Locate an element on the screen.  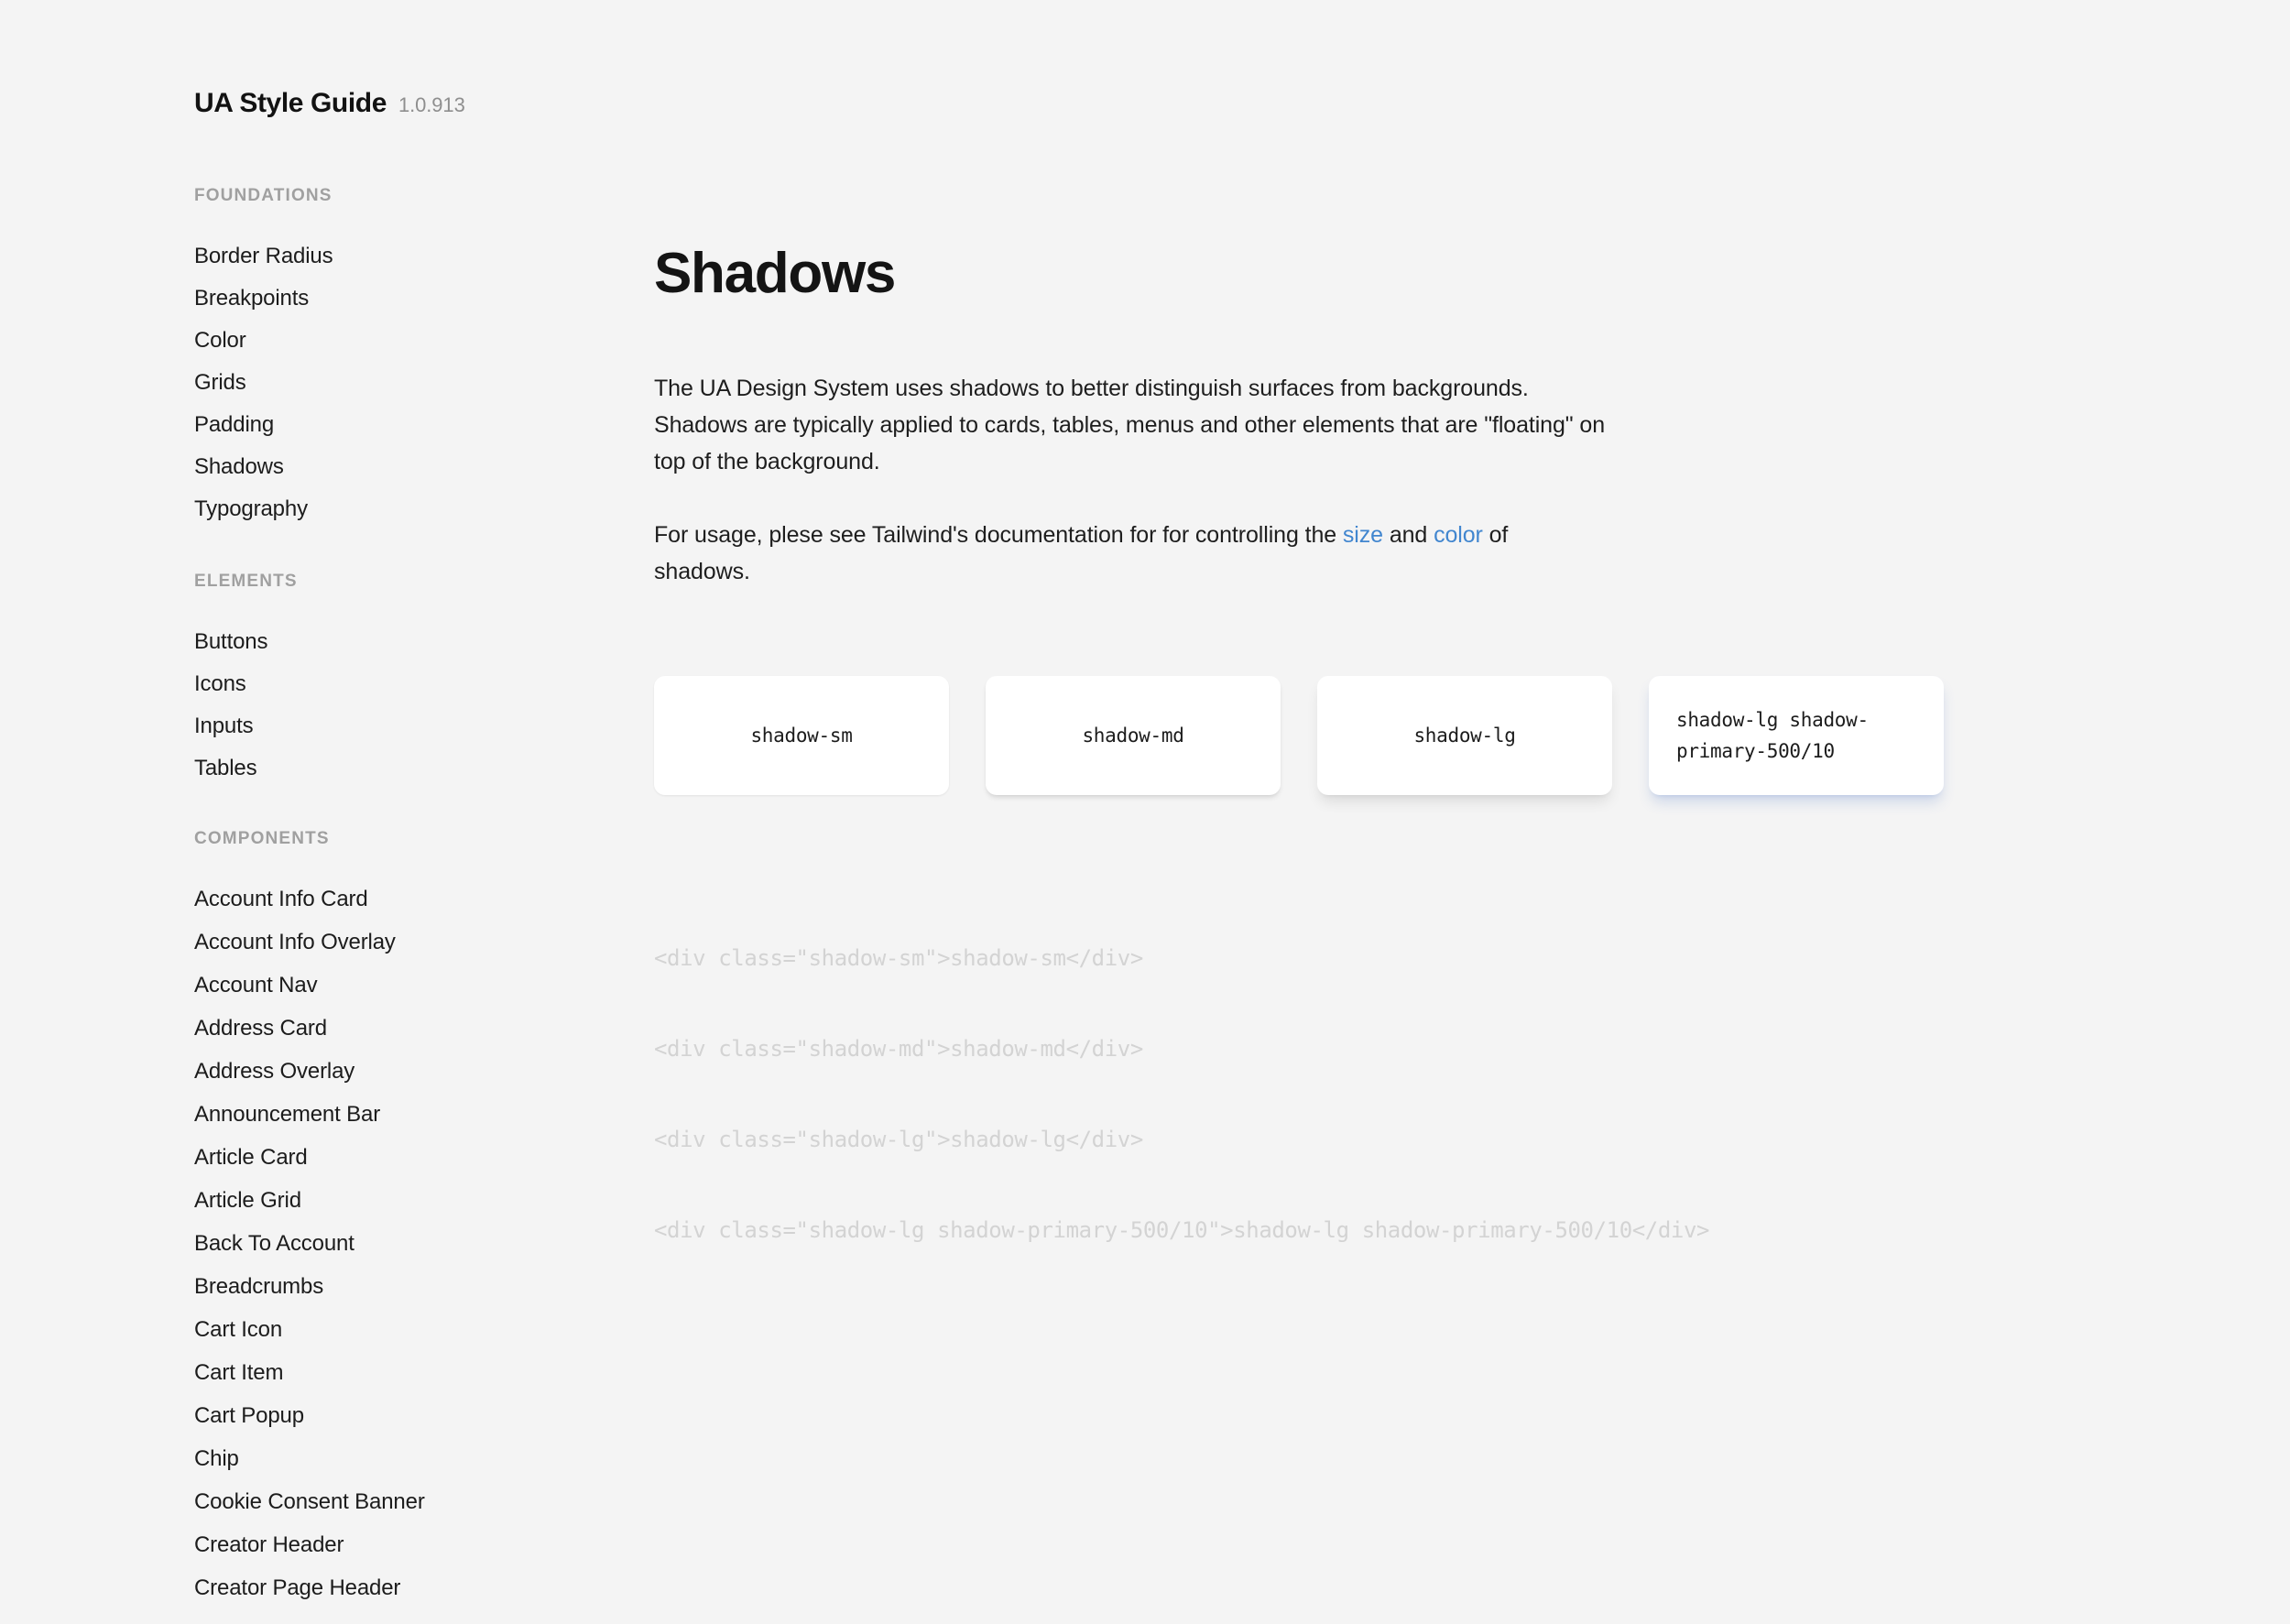
sidebar-item-color: Color is located at coordinates (418, 341).